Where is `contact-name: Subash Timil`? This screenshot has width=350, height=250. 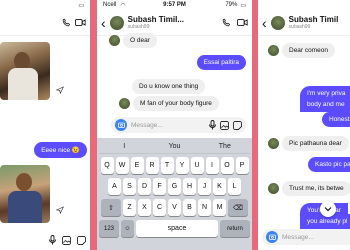
contact-name: Subash Timil is located at coordinates (313, 19).